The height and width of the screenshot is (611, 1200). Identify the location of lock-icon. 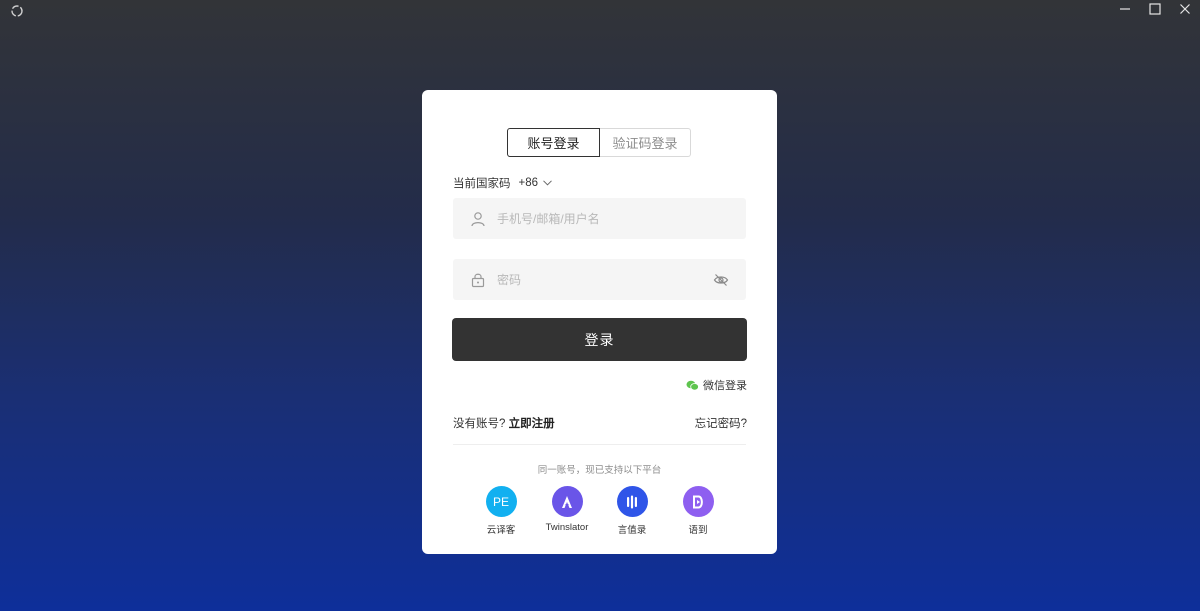
(478, 280).